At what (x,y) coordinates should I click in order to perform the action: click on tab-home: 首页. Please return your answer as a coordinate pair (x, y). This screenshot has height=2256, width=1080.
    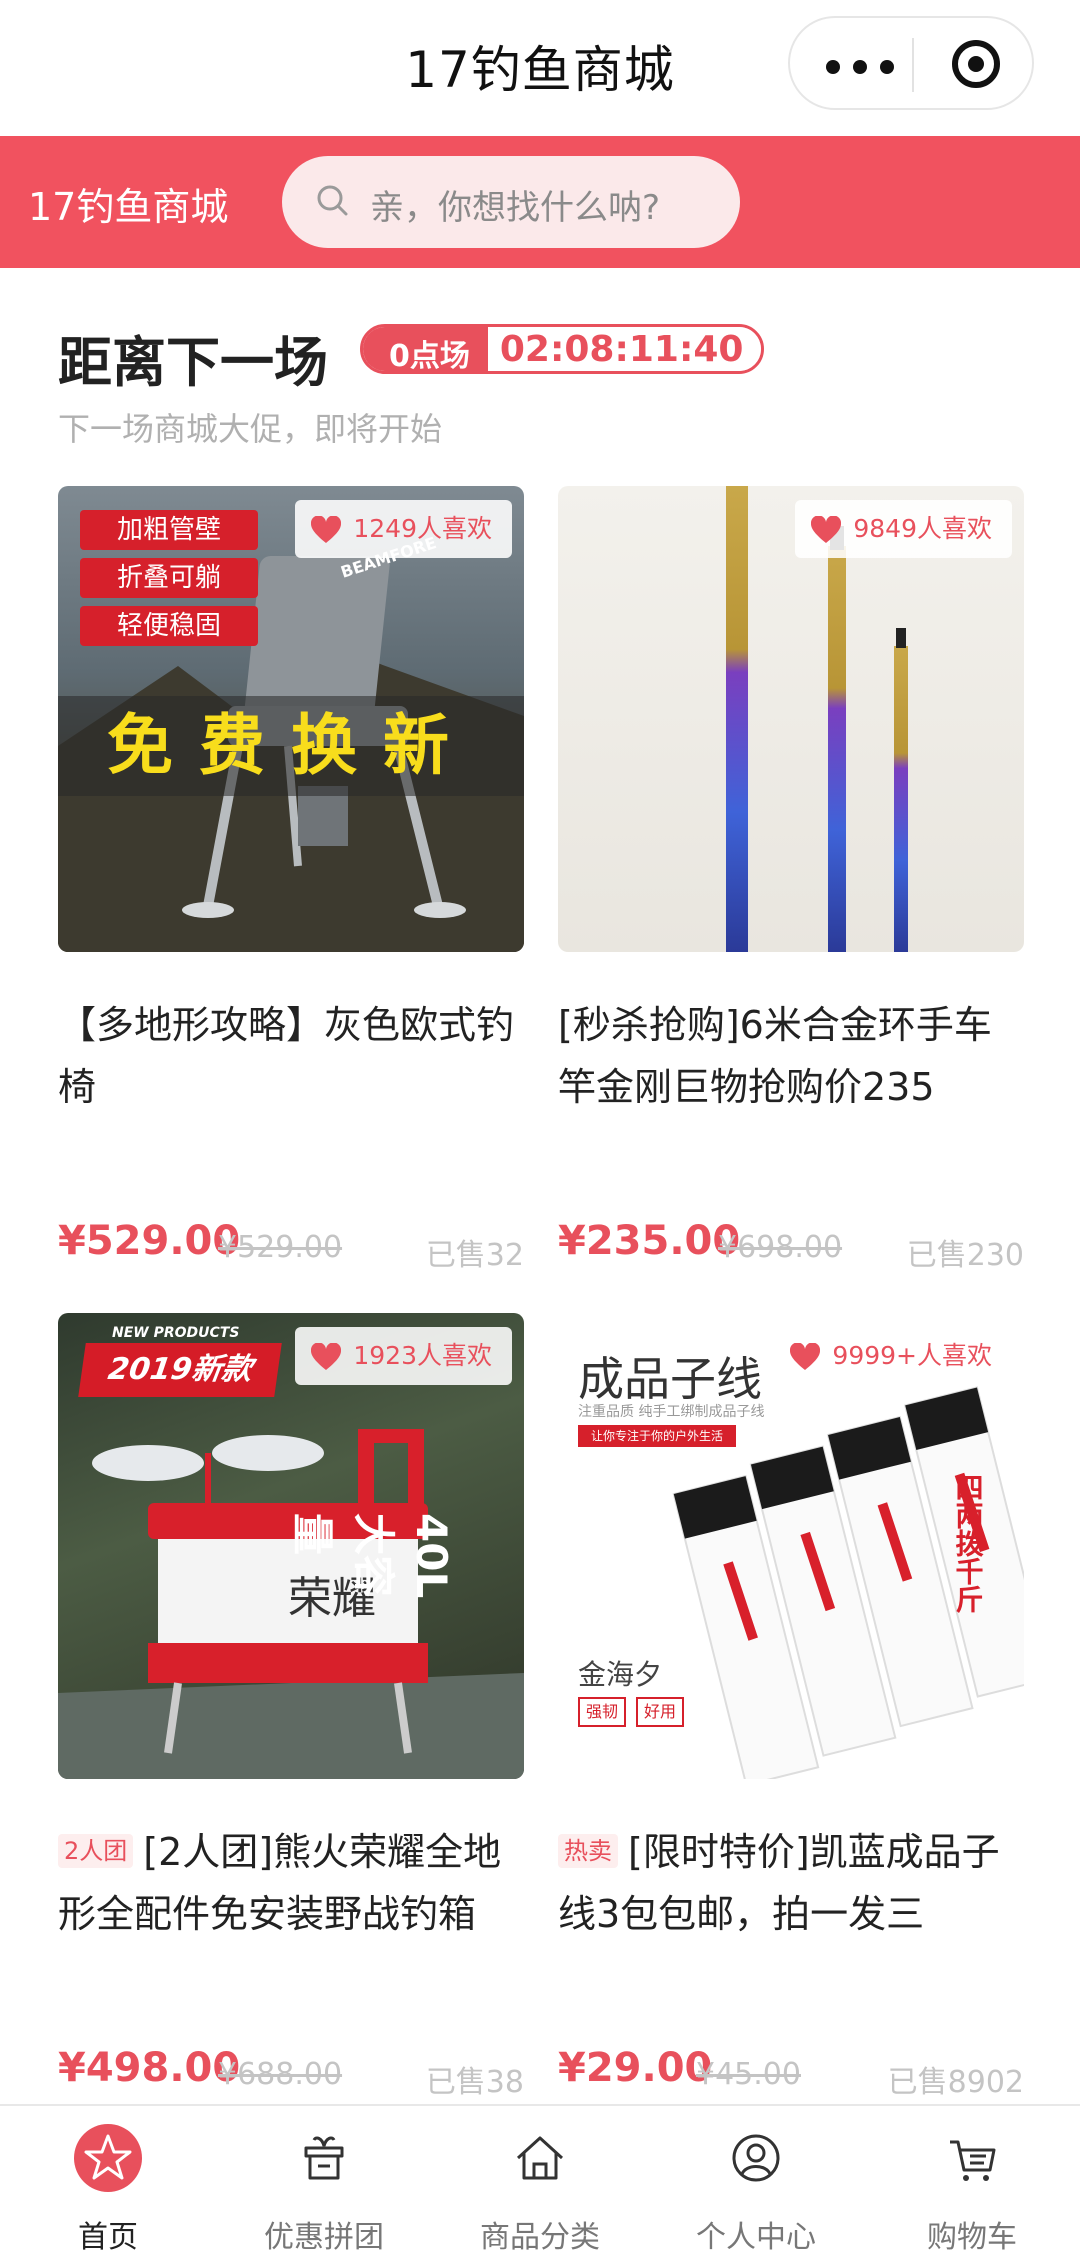
    Looking at the image, I should click on (108, 2181).